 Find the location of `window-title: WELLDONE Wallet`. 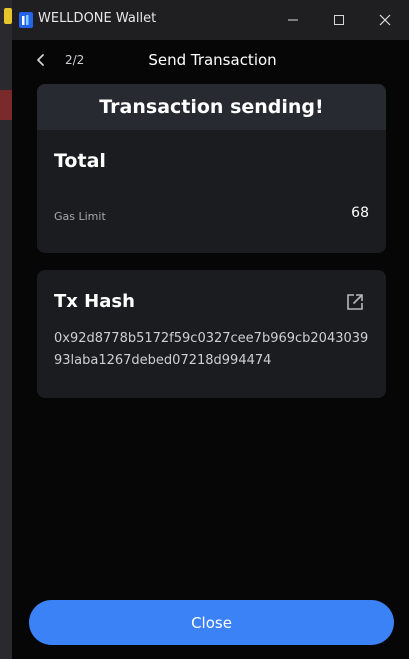

window-title: WELLDONE Wallet is located at coordinates (97, 18).